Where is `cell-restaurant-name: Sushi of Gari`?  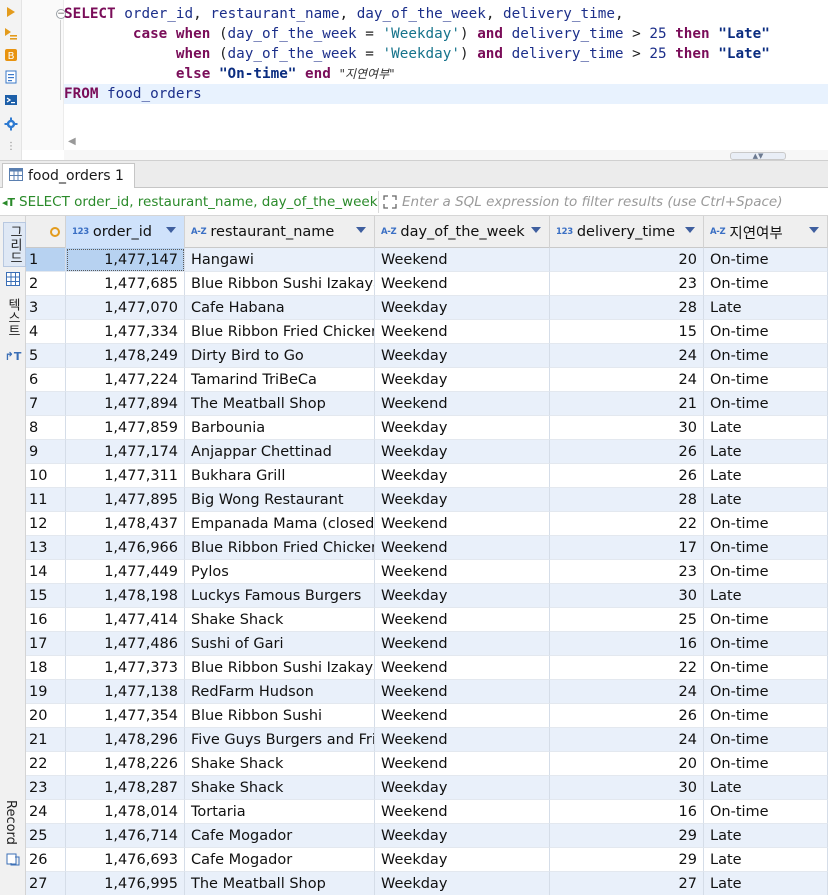
cell-restaurant-name: Sushi of Gari is located at coordinates (280, 644).